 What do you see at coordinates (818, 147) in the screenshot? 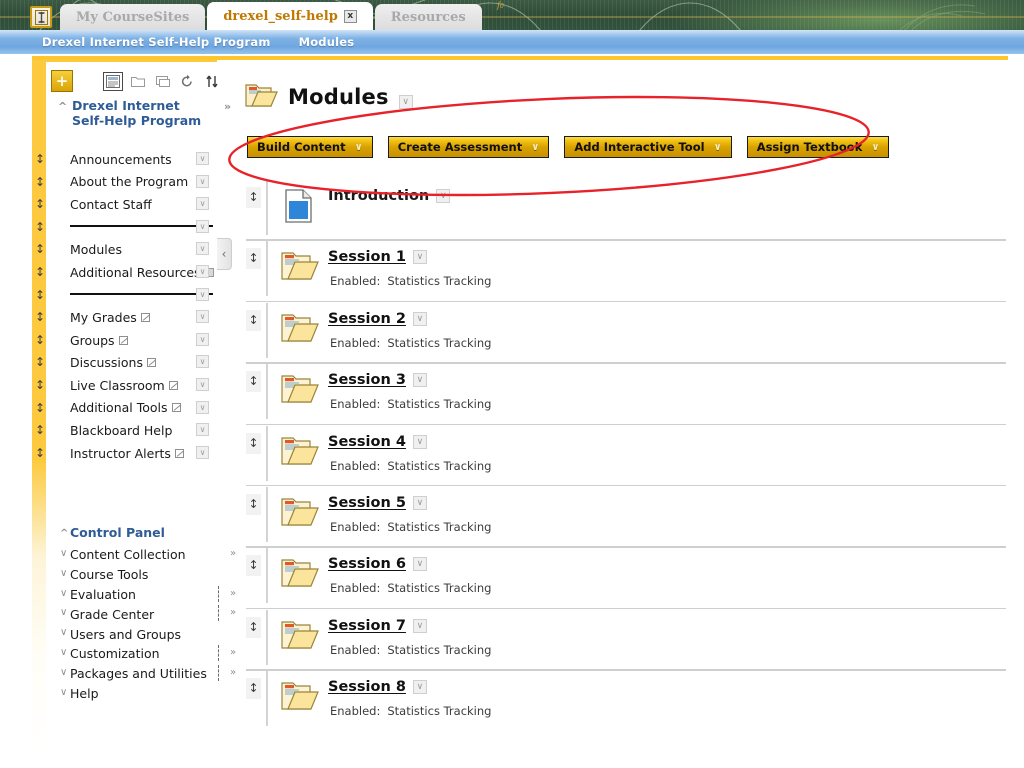
I see `assign-textbook-button: Assign Textbook ∨` at bounding box center [818, 147].